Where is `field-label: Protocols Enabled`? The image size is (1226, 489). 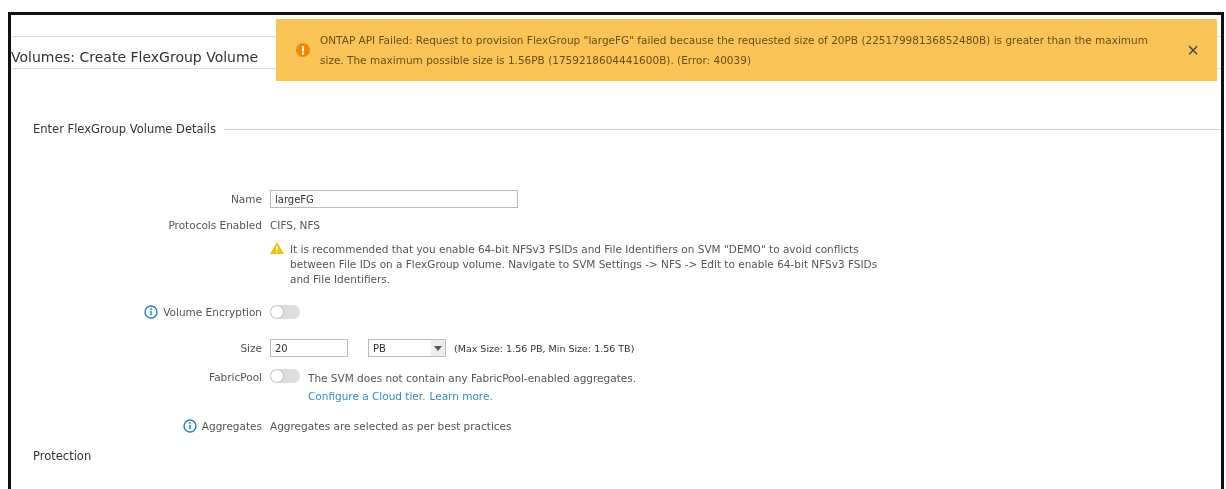
field-label: Protocols Enabled is located at coordinates (215, 225).